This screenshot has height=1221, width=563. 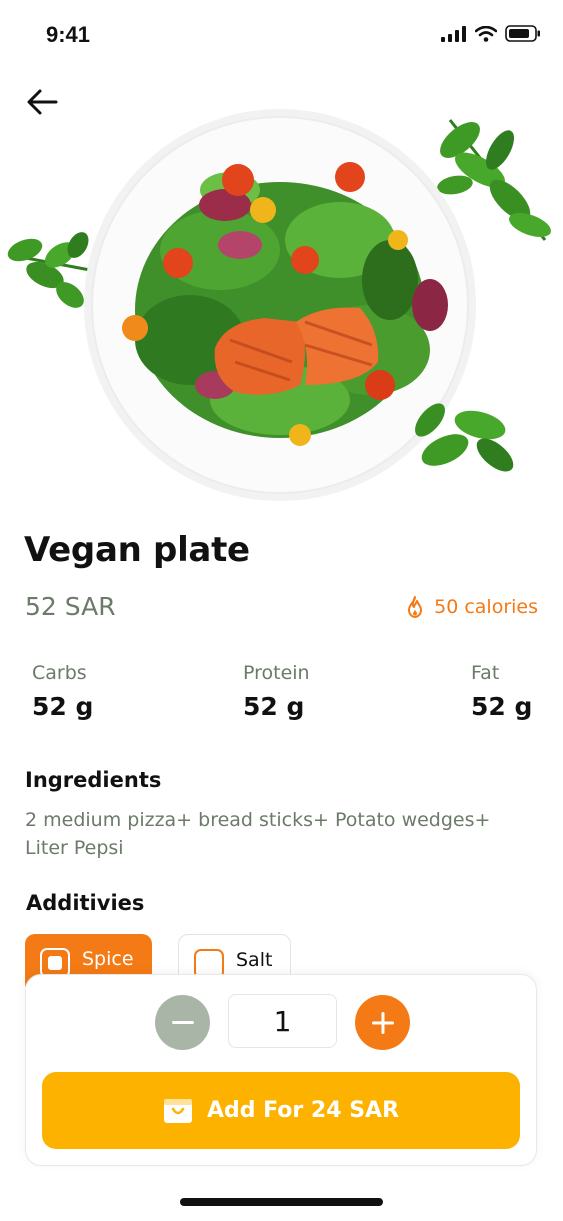 What do you see at coordinates (108, 959) in the screenshot?
I see `additive-label: Spice` at bounding box center [108, 959].